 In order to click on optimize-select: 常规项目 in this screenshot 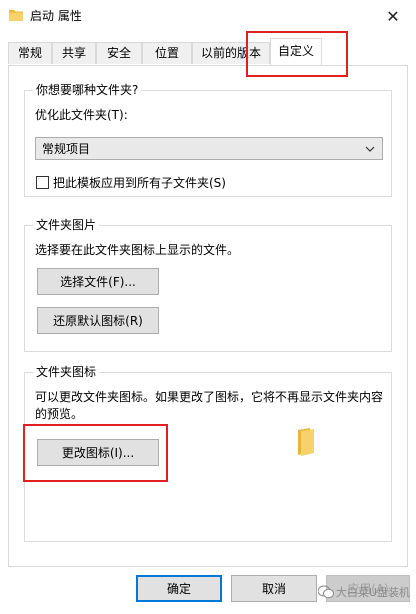, I will do `click(209, 148)`.